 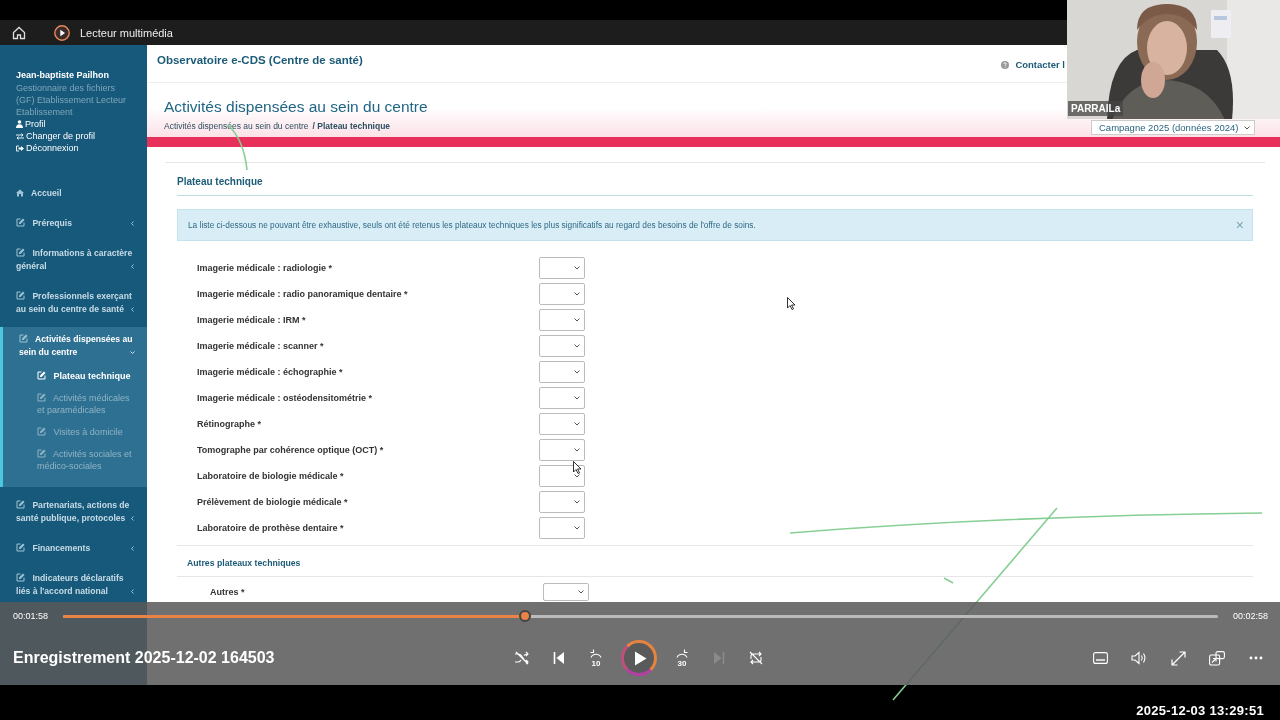 I want to click on menu-item: Accueil, so click(x=73, y=193).